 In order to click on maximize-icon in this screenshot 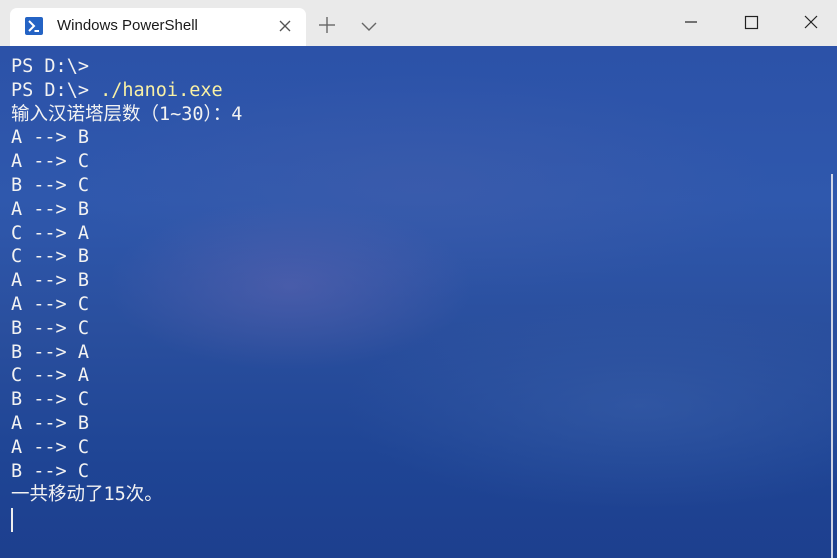, I will do `click(751, 23)`.